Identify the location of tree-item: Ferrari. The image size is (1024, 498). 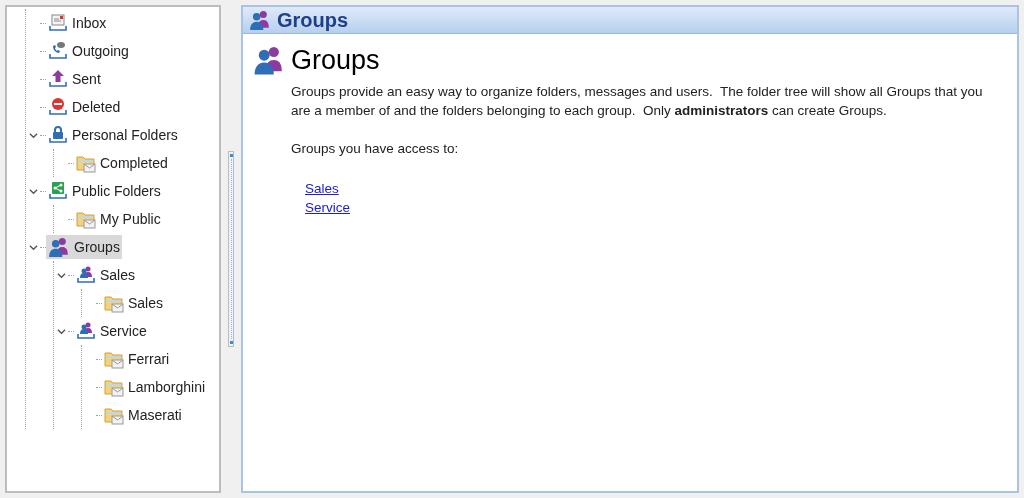
(137, 359).